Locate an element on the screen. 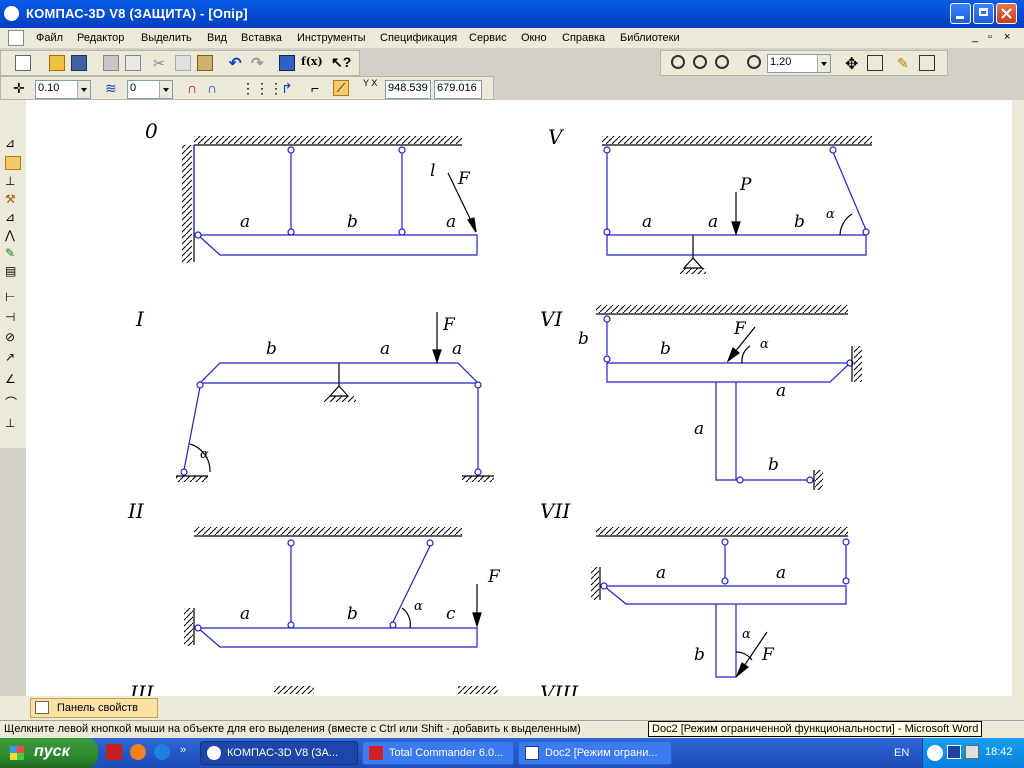 The width and height of the screenshot is (1024, 768). dimensions-icon: ⊥ is located at coordinates (13, 181).